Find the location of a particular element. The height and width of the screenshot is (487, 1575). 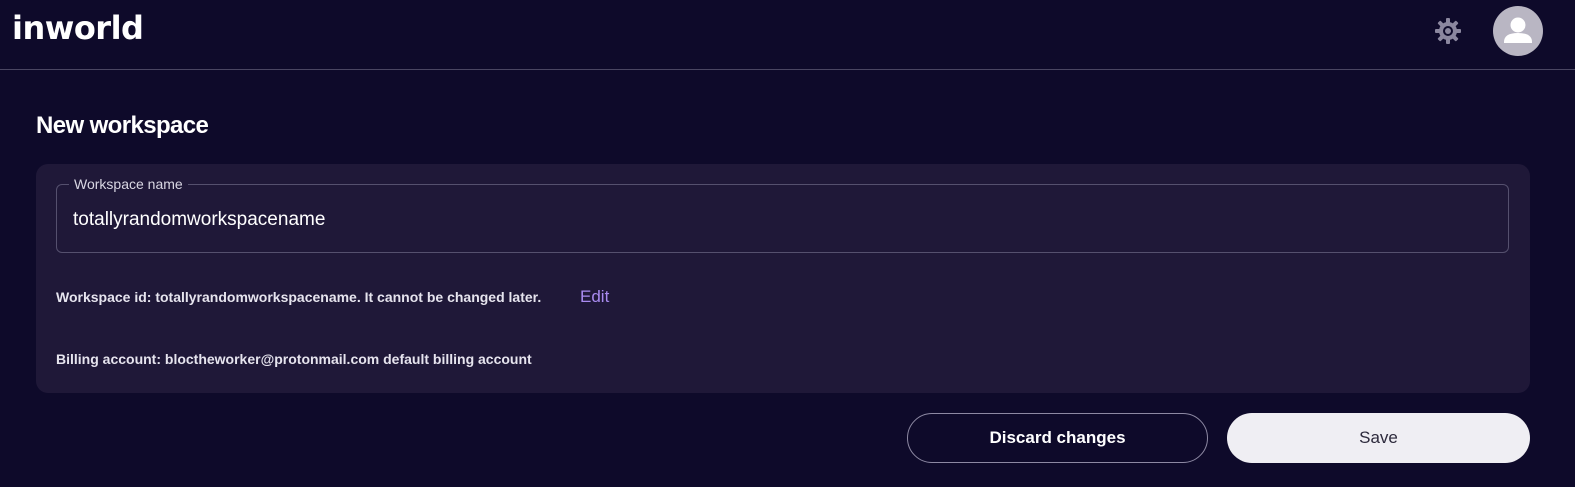

user-avatar is located at coordinates (1518, 31).